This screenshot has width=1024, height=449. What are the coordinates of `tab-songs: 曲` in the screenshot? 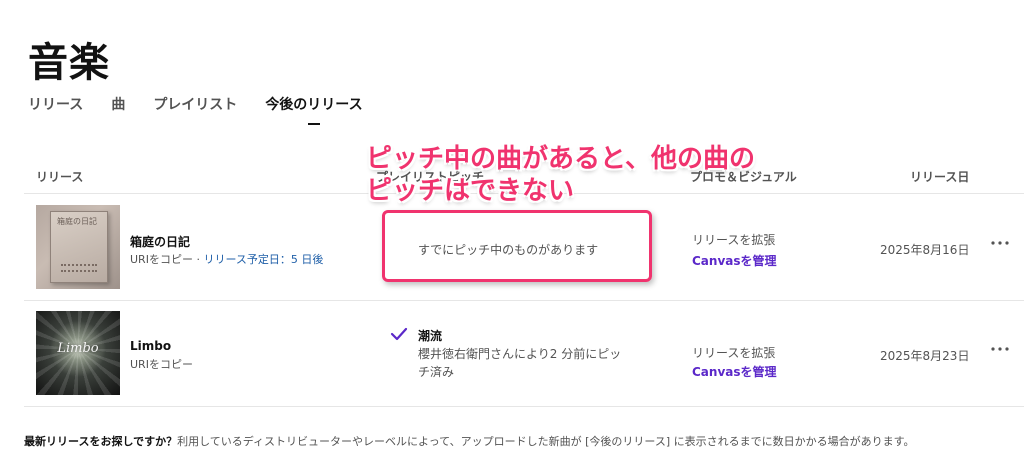 It's located at (118, 104).